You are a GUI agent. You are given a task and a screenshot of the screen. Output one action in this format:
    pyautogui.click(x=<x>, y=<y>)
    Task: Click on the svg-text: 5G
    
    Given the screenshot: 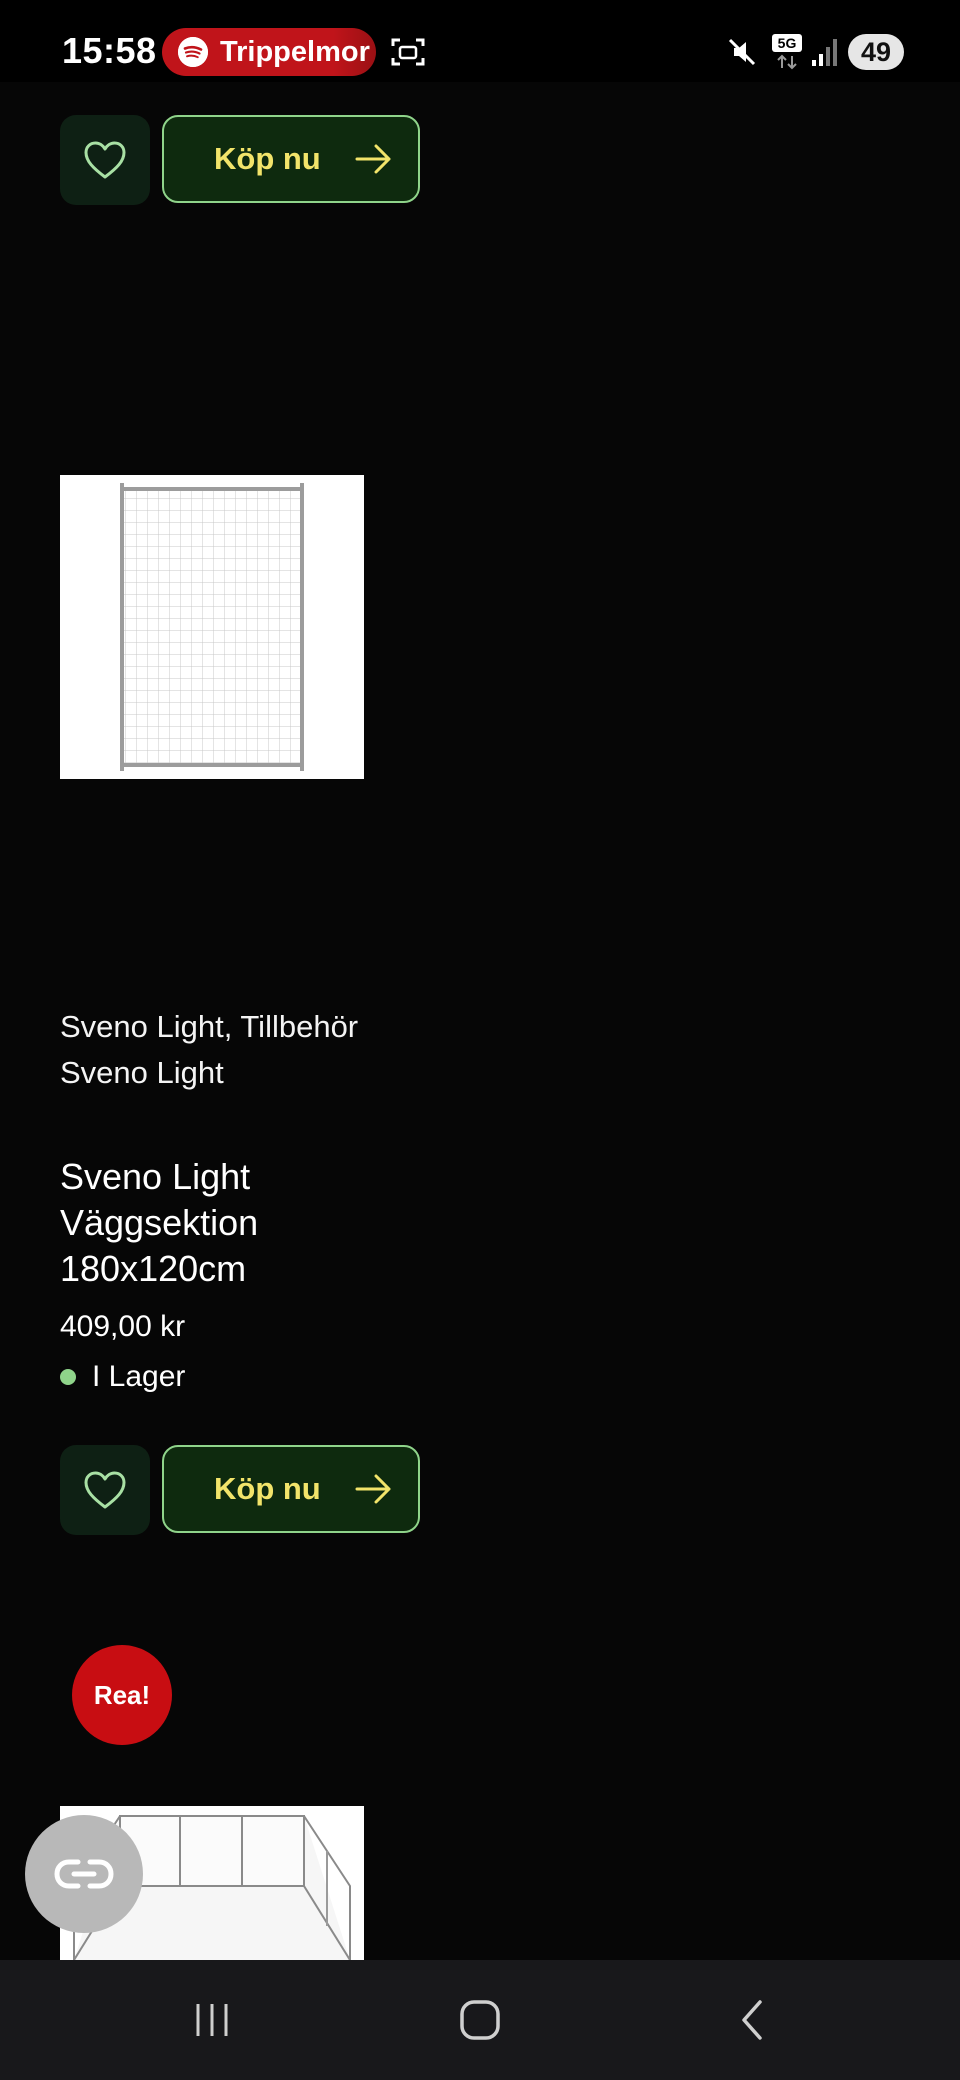 What is the action you would take?
    pyautogui.click(x=787, y=43)
    